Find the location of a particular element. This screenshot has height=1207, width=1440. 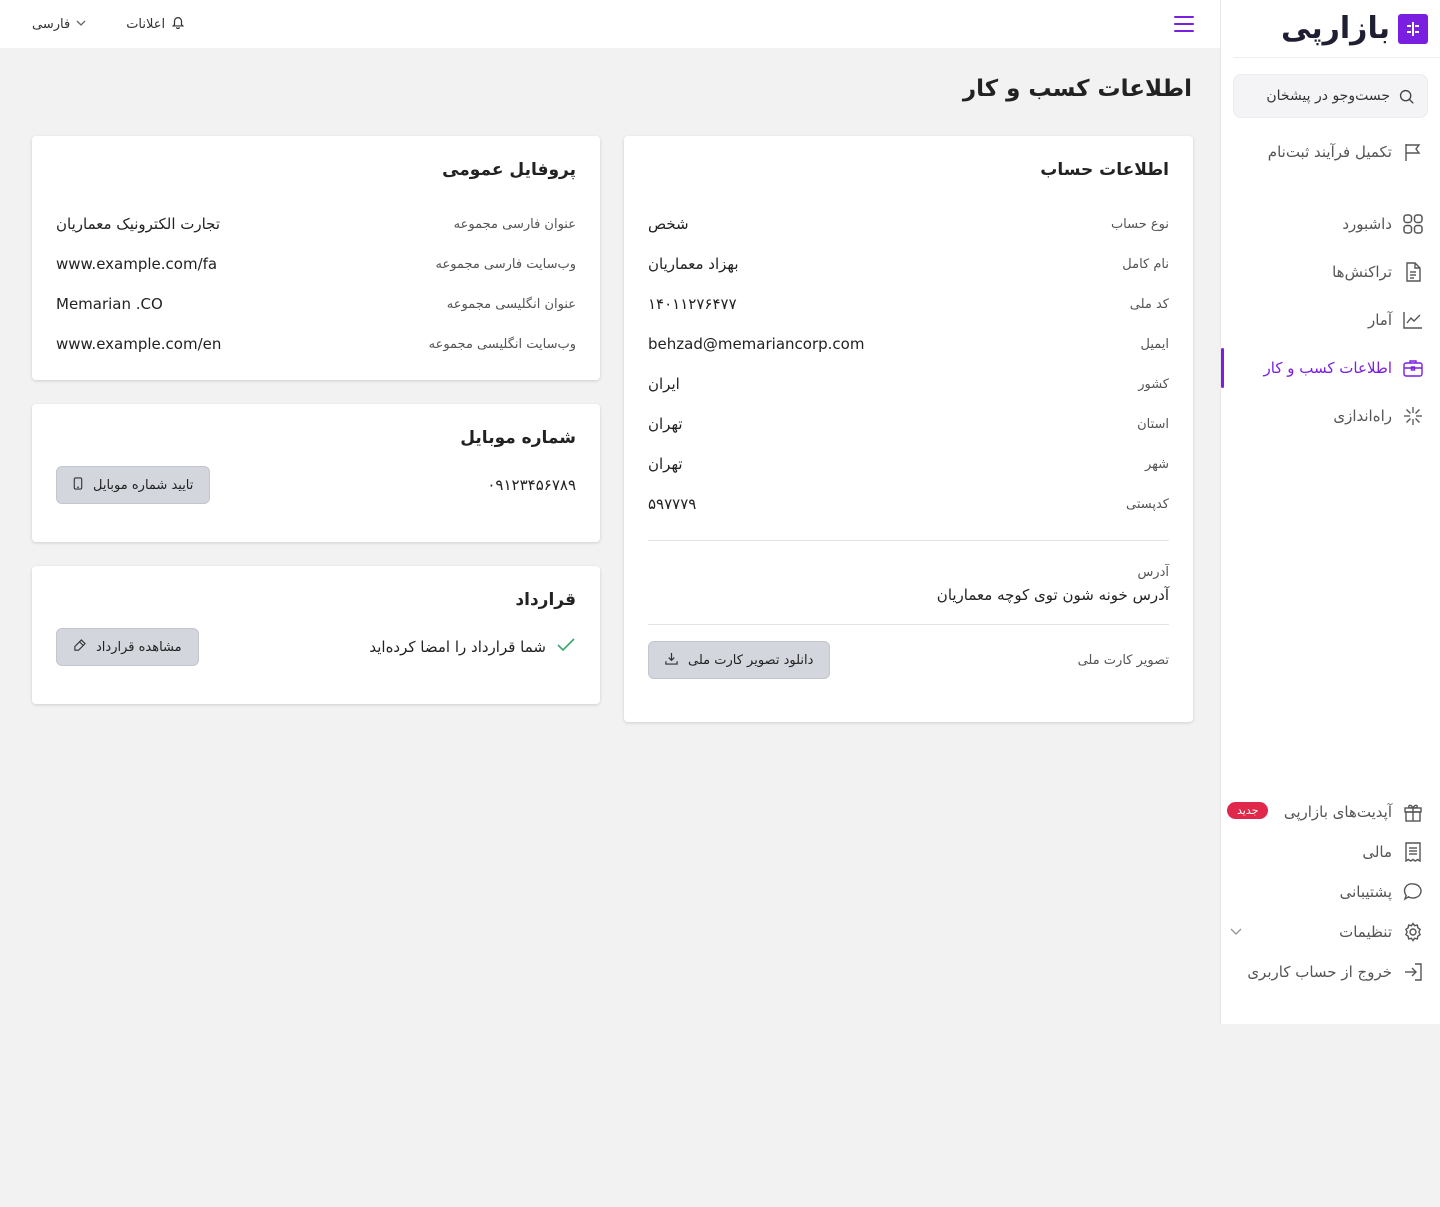

row-label: نوع حساب is located at coordinates (1139, 224).